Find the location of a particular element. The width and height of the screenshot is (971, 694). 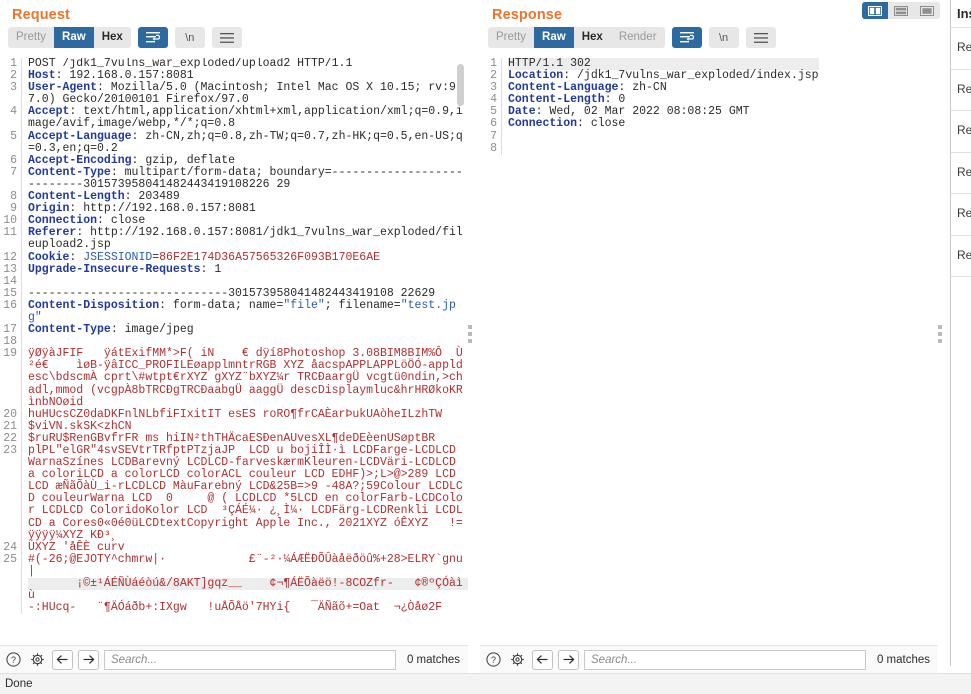

inspector-section-2: Request query parameters is located at coordinates (961, 89).